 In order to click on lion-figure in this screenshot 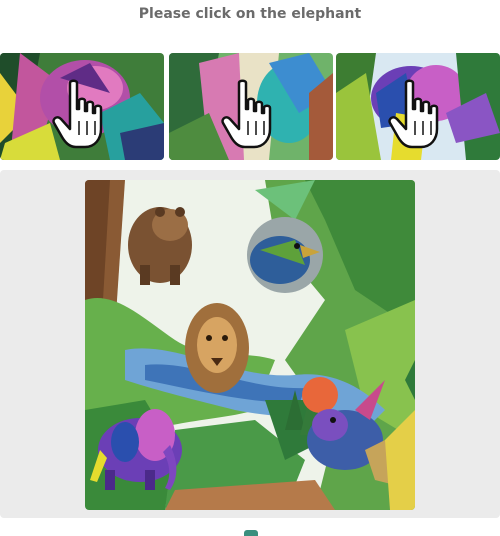, I will do `click(217, 348)`.